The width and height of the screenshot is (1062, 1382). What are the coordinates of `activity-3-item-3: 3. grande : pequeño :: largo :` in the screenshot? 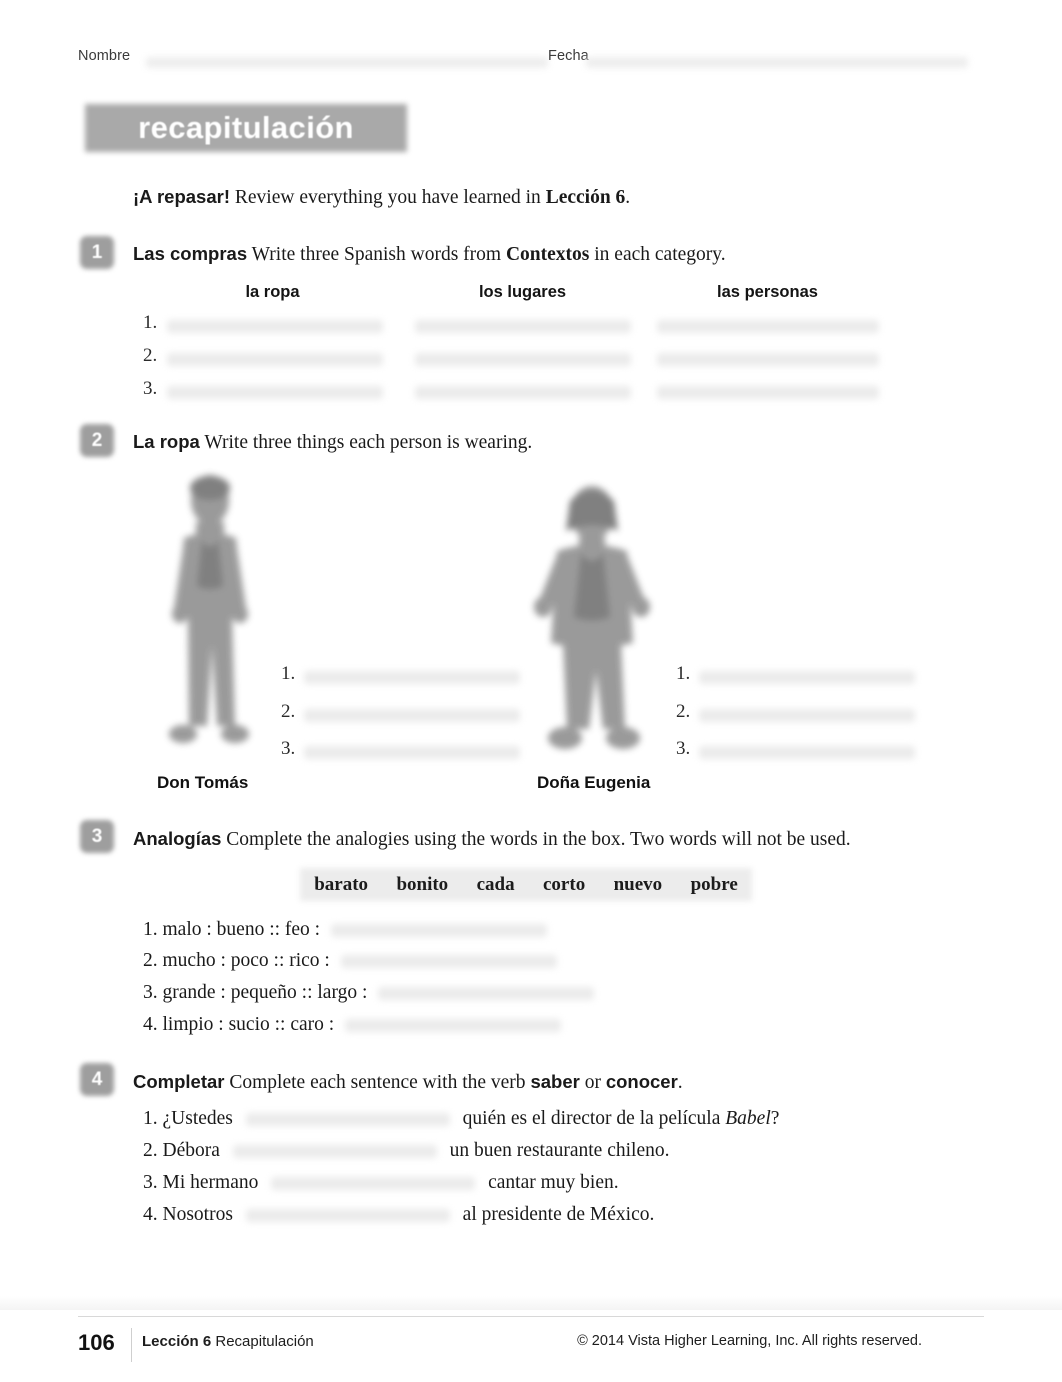 It's located at (369, 993).